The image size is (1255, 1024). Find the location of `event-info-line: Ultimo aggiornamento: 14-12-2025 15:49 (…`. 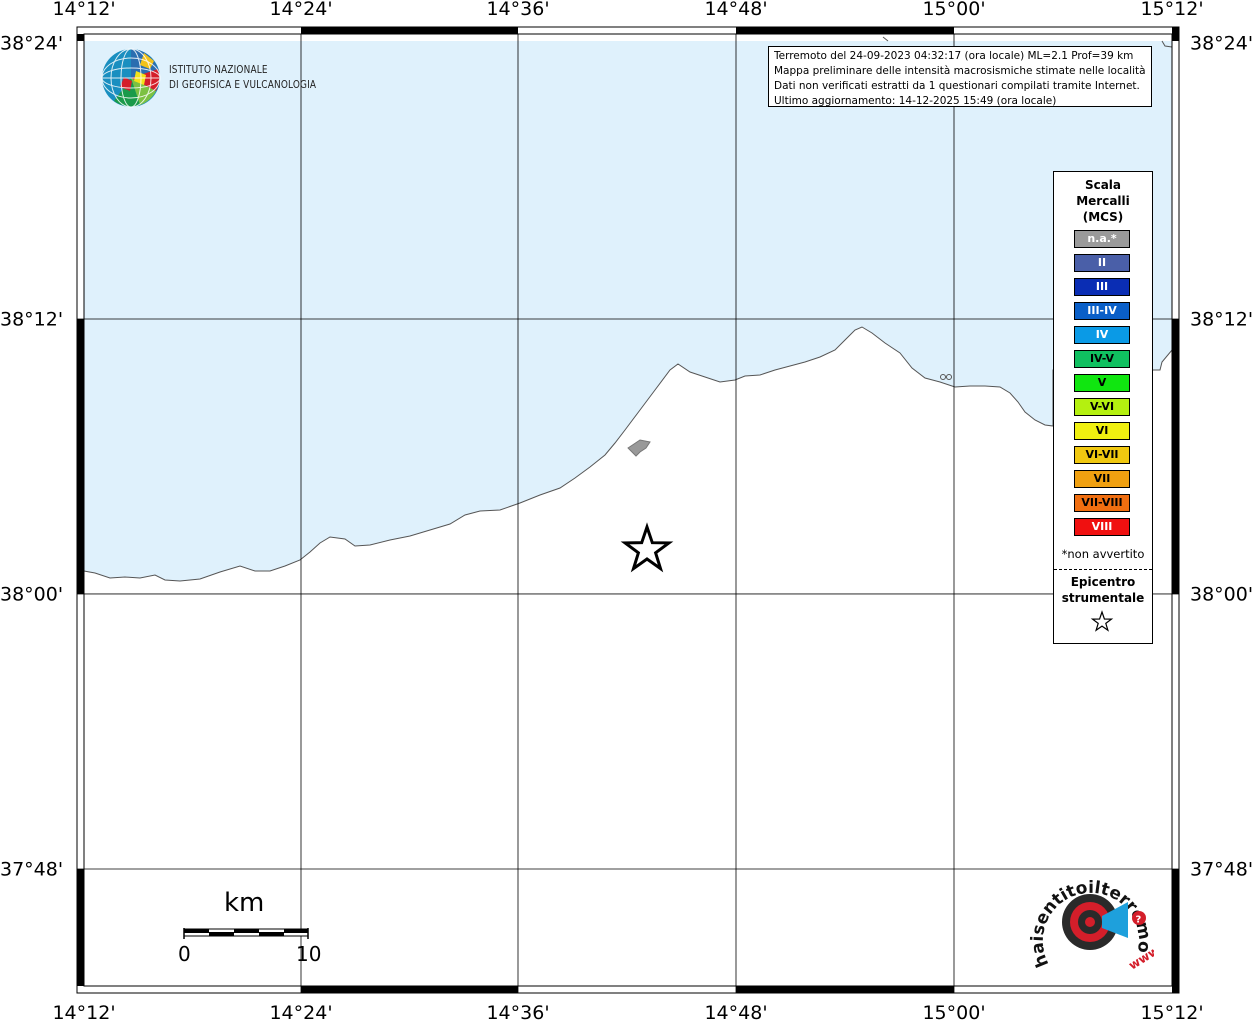

event-info-line: Ultimo aggiornamento: 14-12-2025 15:49 (… is located at coordinates (915, 101).